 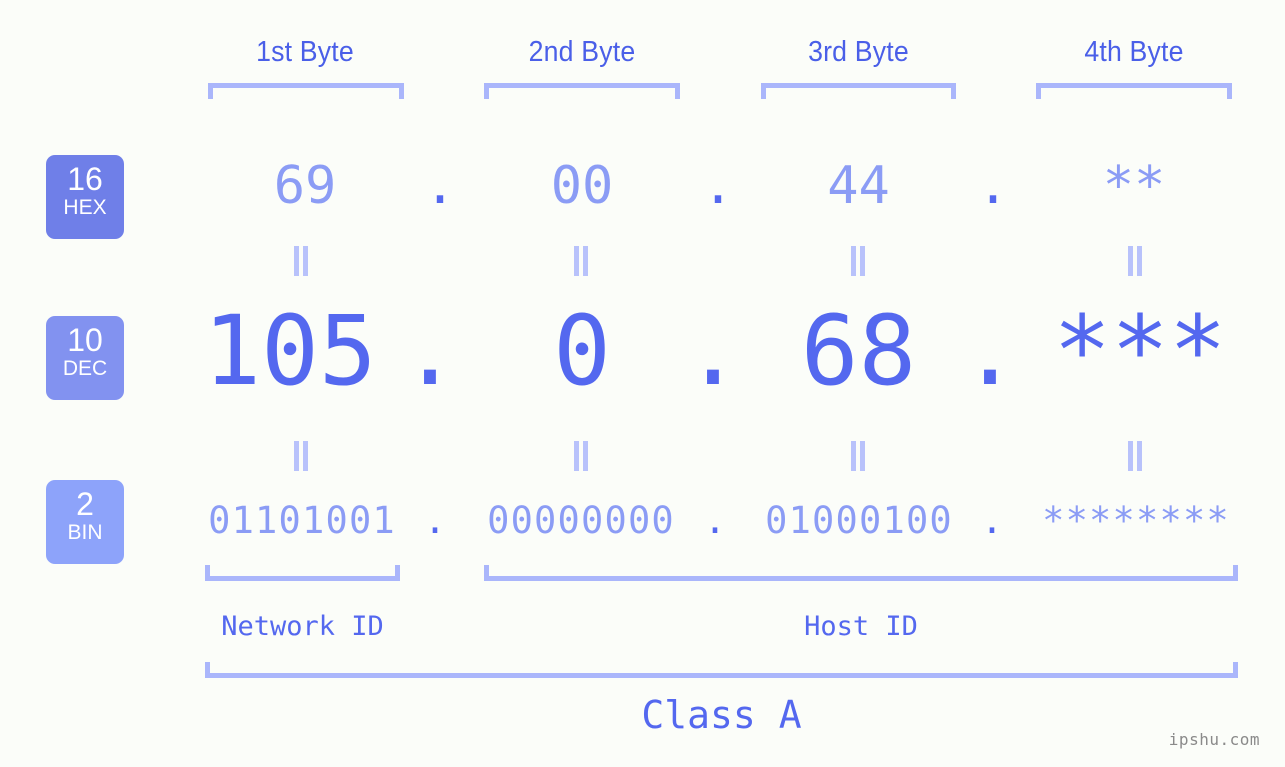 What do you see at coordinates (582, 52) in the screenshot?
I see `byte-header-2: 2nd Byte` at bounding box center [582, 52].